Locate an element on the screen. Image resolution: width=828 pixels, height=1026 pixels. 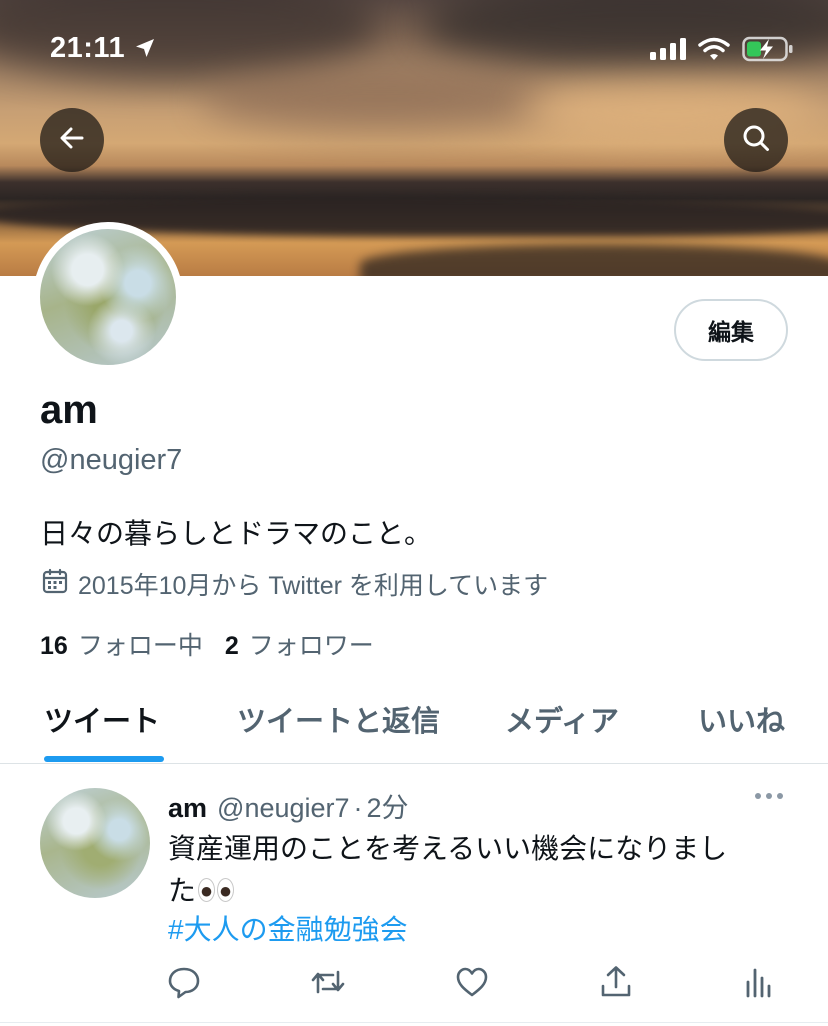
tweet-author-name: am is located at coordinates (187, 808).